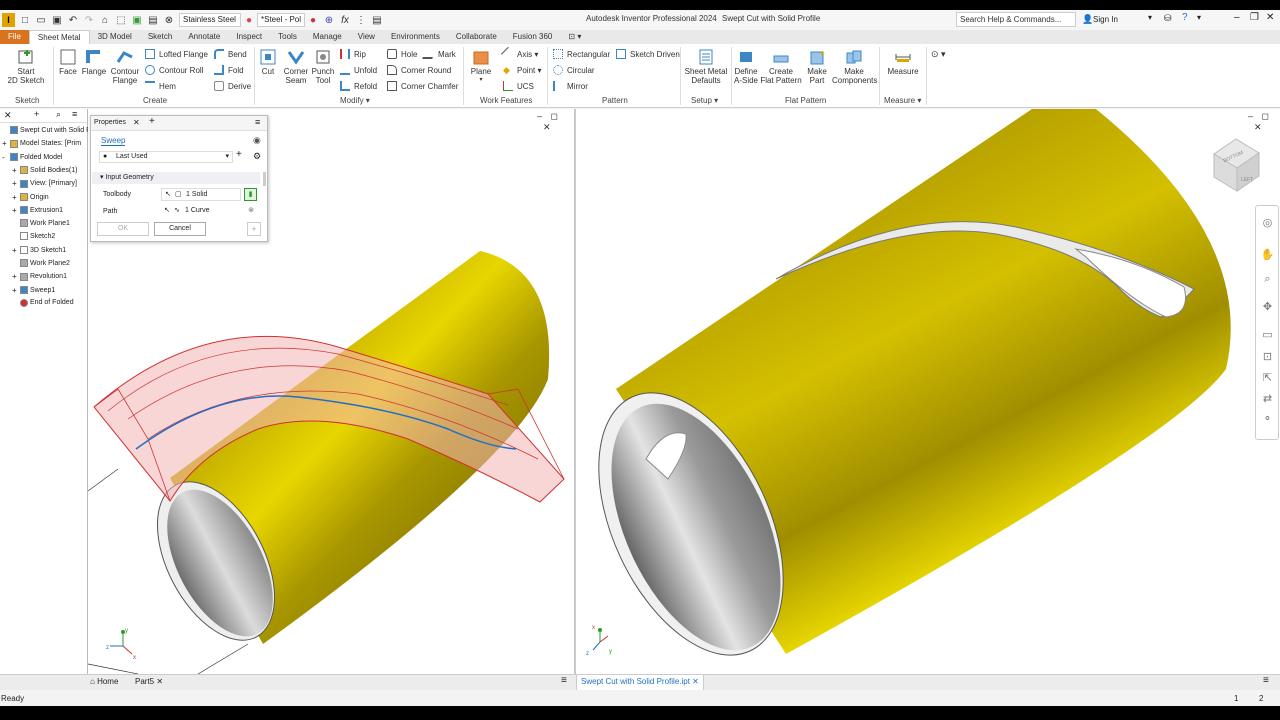  Describe the element at coordinates (570, 86) in the screenshot. I see `mirror-button: Mirror` at that location.